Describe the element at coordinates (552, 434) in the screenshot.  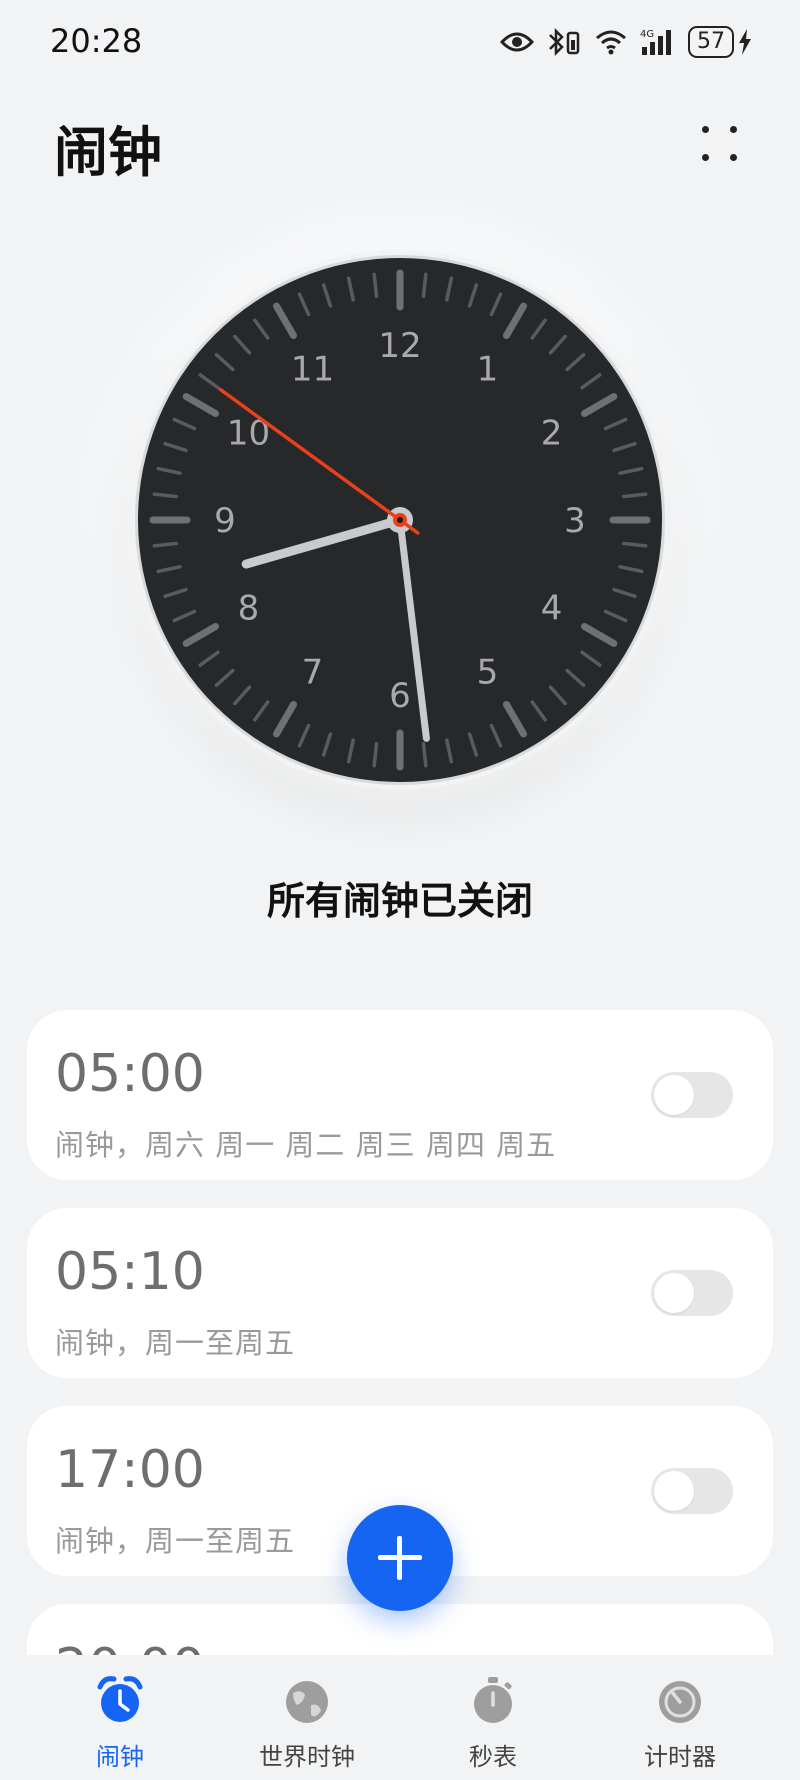
I see `clock-number: 2` at that location.